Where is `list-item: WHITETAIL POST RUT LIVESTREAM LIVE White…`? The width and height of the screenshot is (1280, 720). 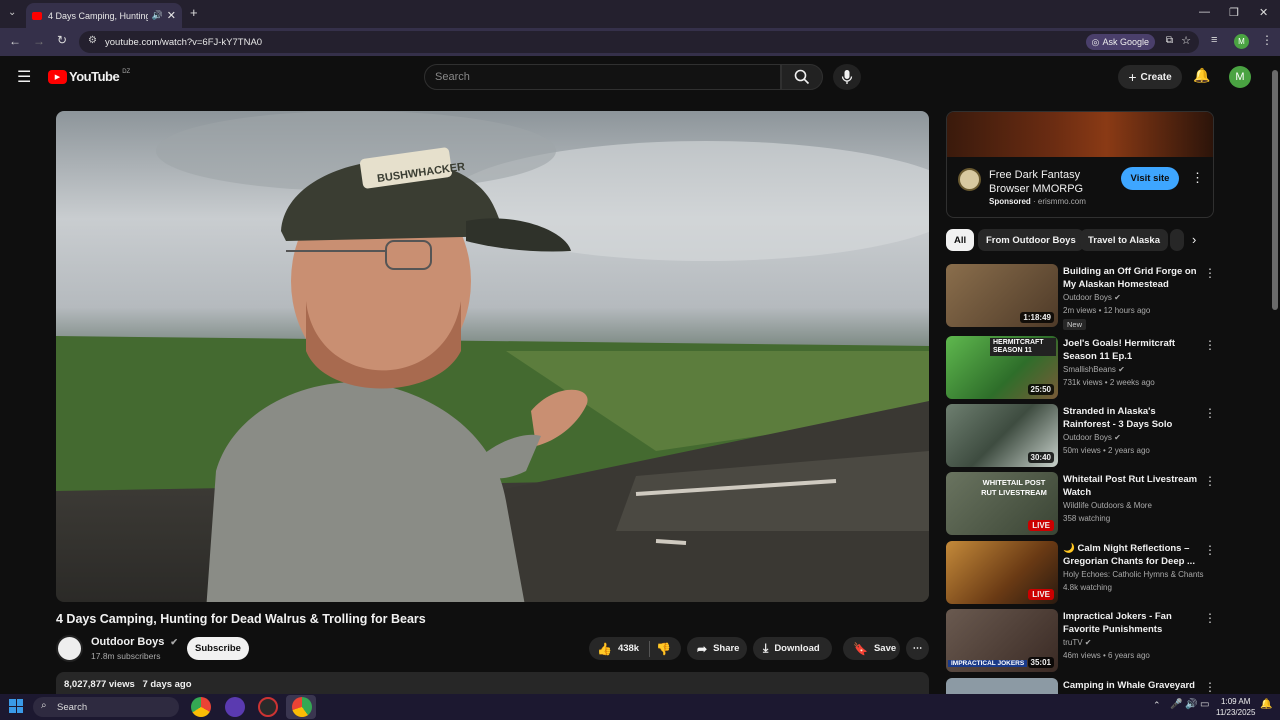 list-item: WHITETAIL POST RUT LIVESTREAM LIVE White… is located at coordinates (1081, 504).